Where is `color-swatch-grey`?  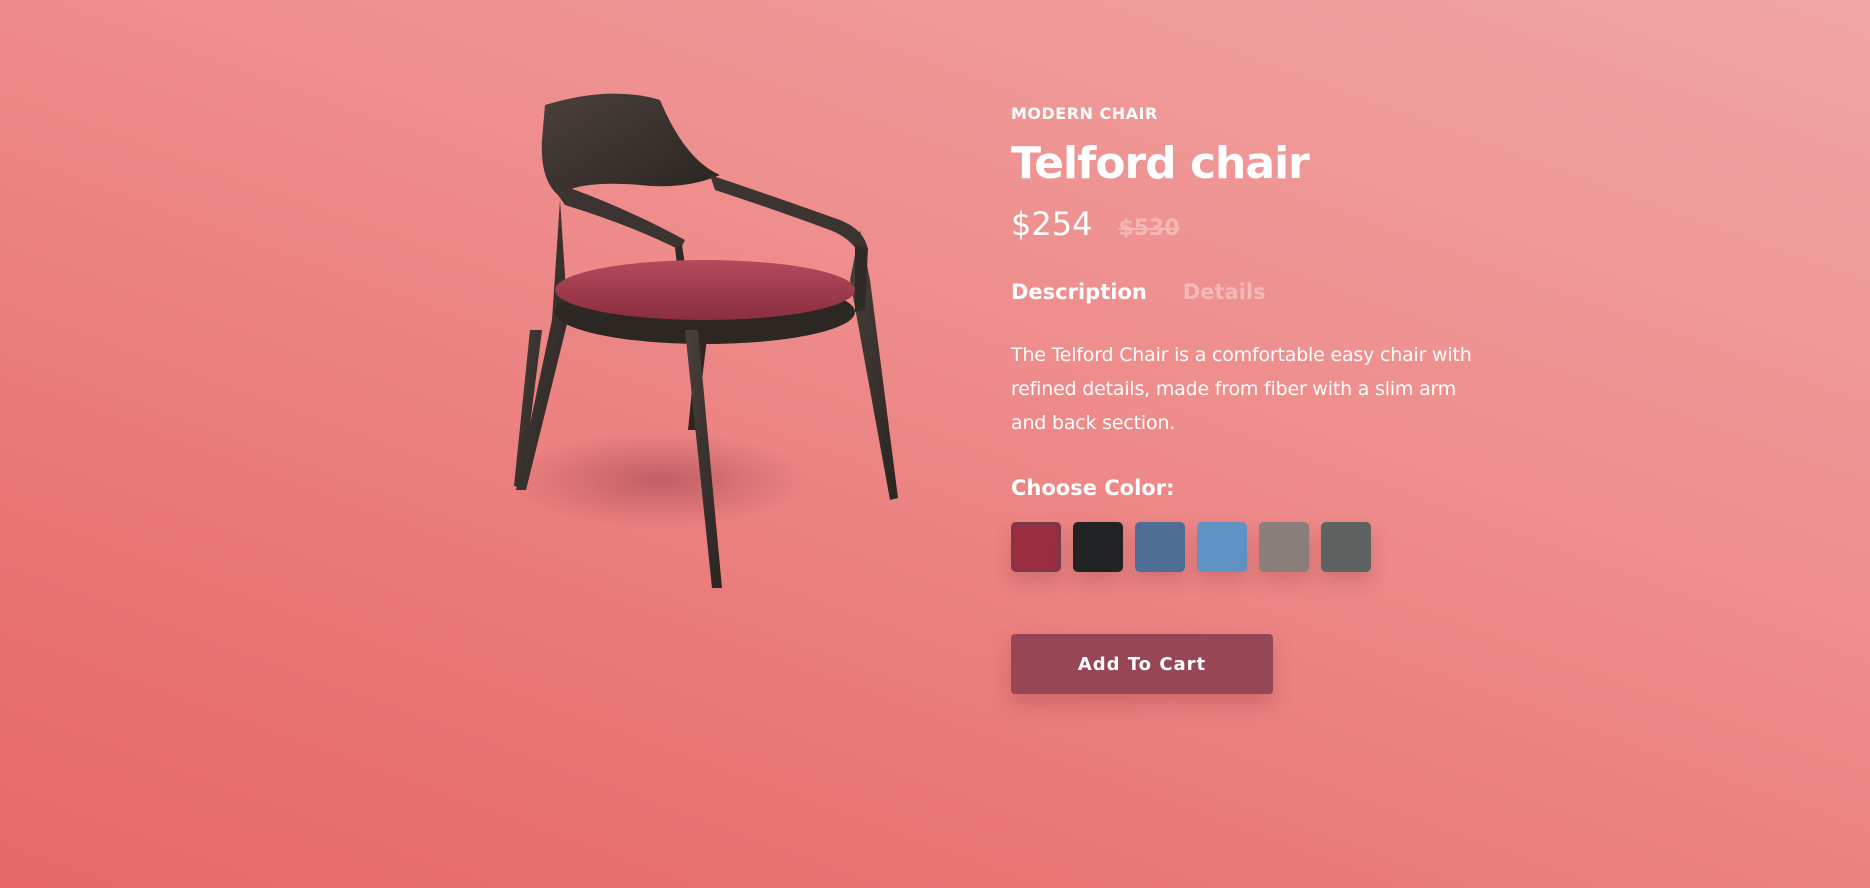
color-swatch-grey is located at coordinates (1346, 547).